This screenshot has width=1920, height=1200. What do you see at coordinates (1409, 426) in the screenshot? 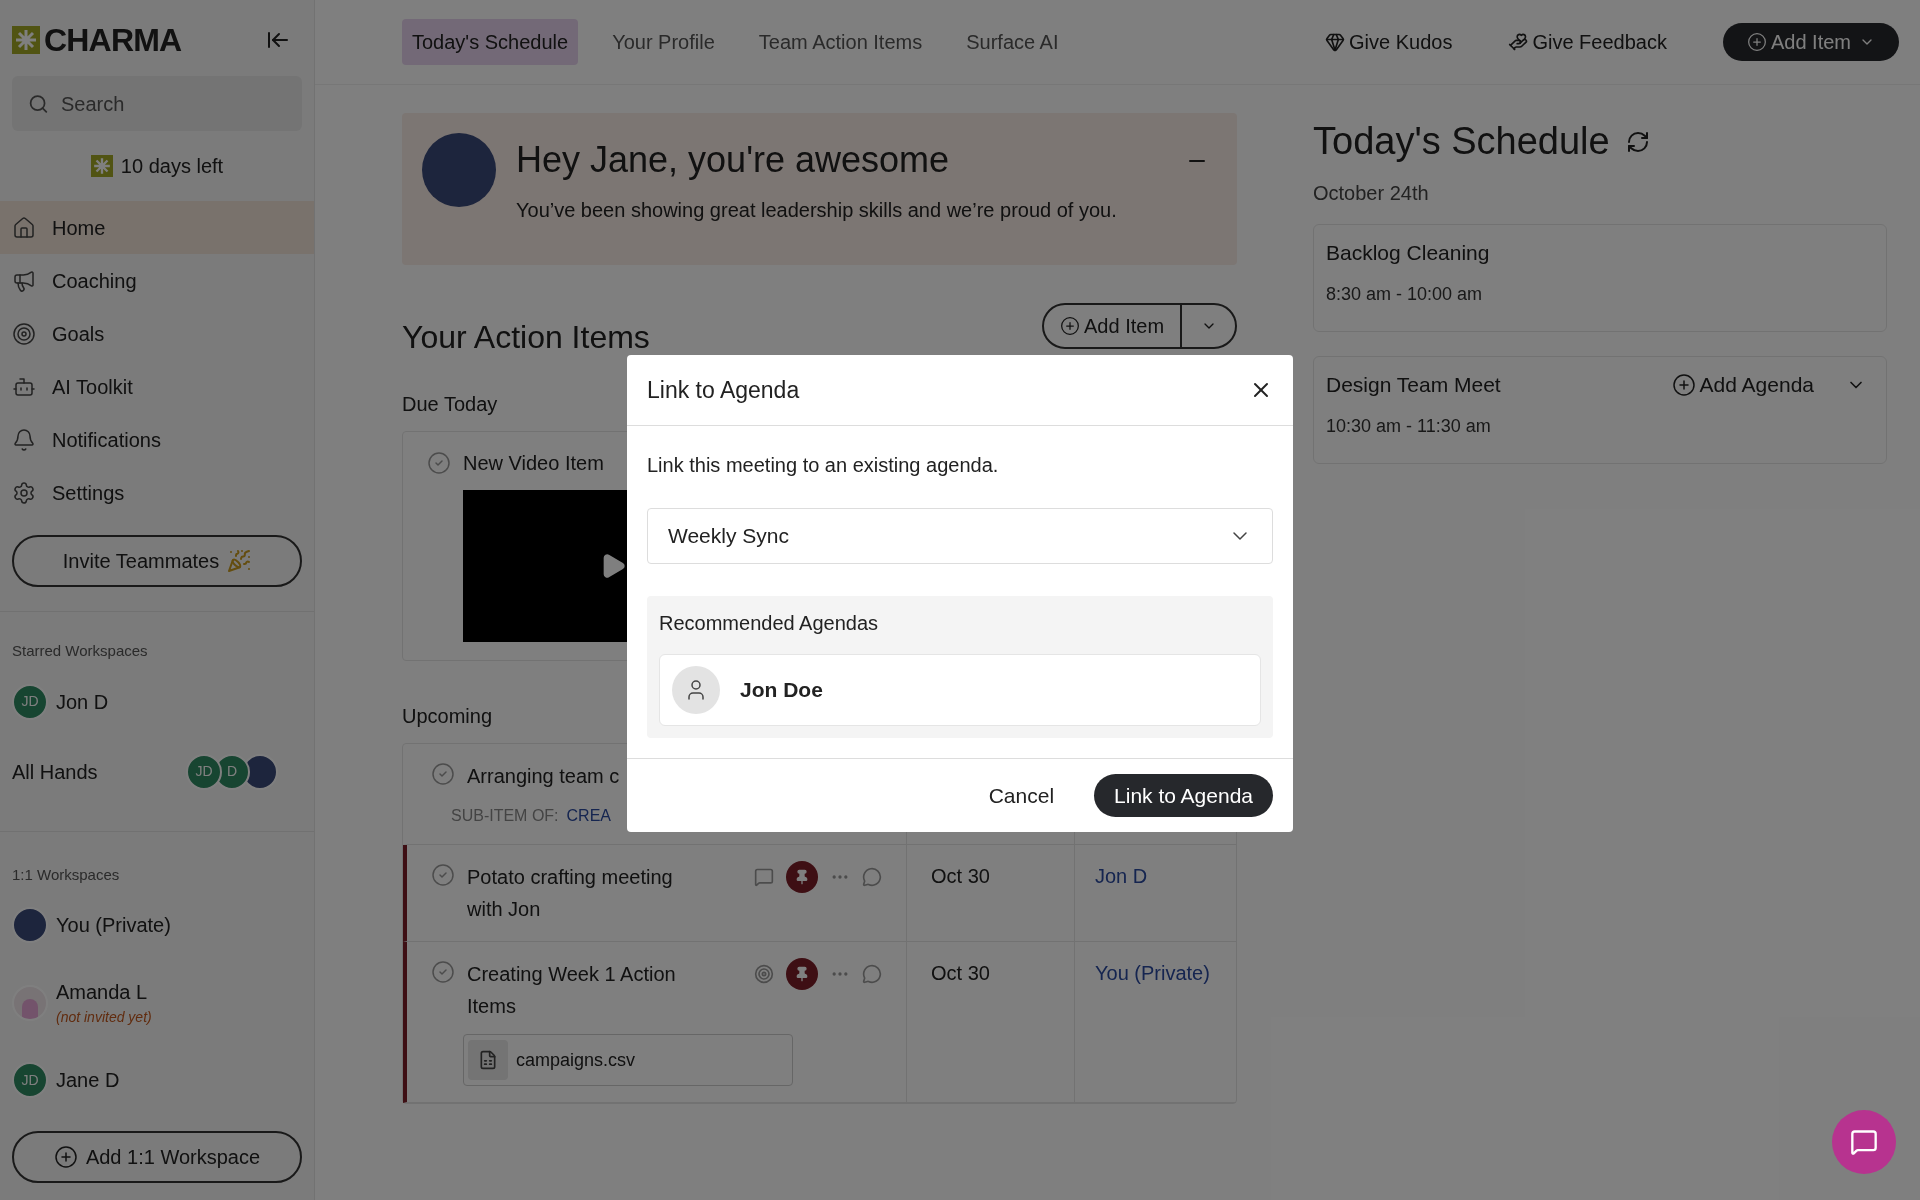
I see `event-time: 10:30 am - 11:30 am` at bounding box center [1409, 426].